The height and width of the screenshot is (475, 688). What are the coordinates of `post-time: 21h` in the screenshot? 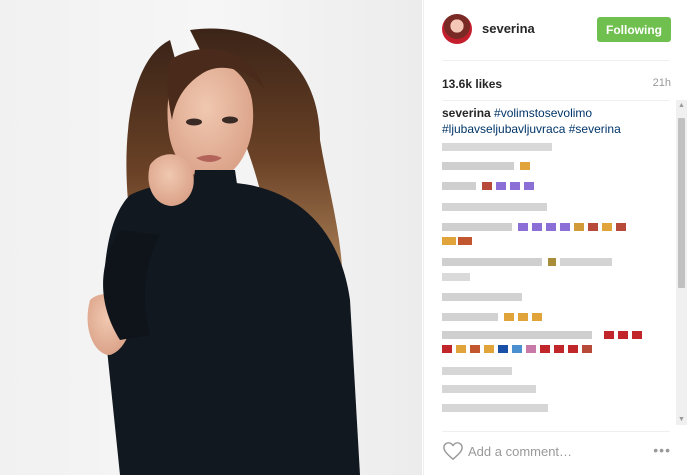 It's located at (662, 83).